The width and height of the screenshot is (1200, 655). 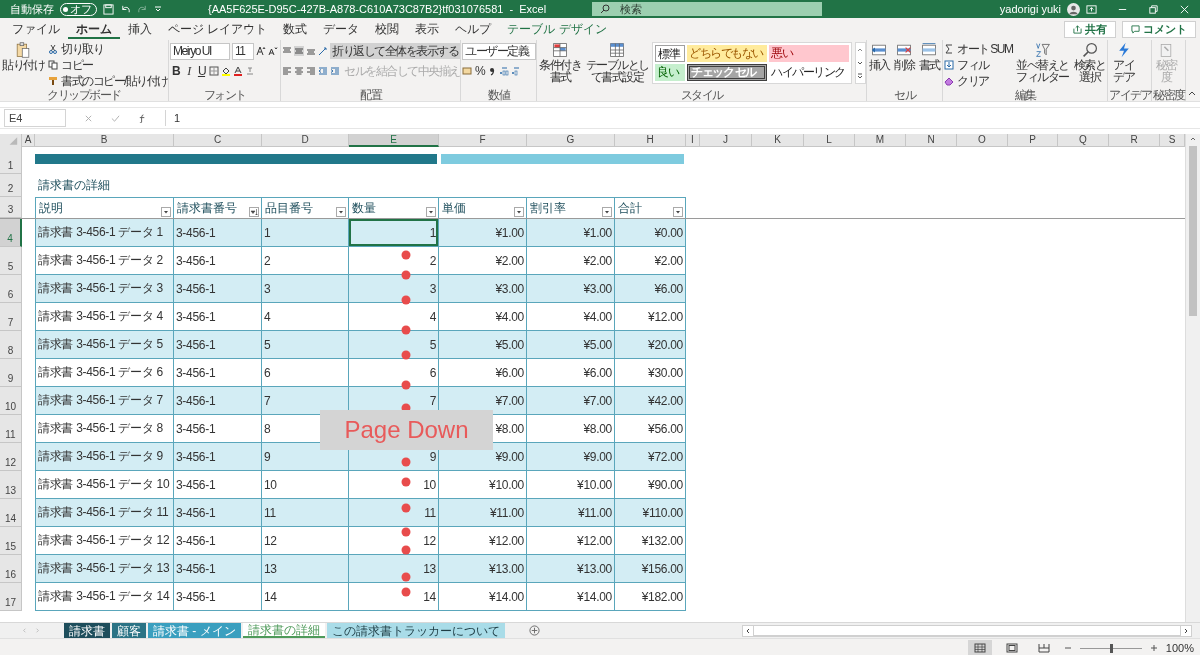 I want to click on scroll-down-icon, so click(x=860, y=63).